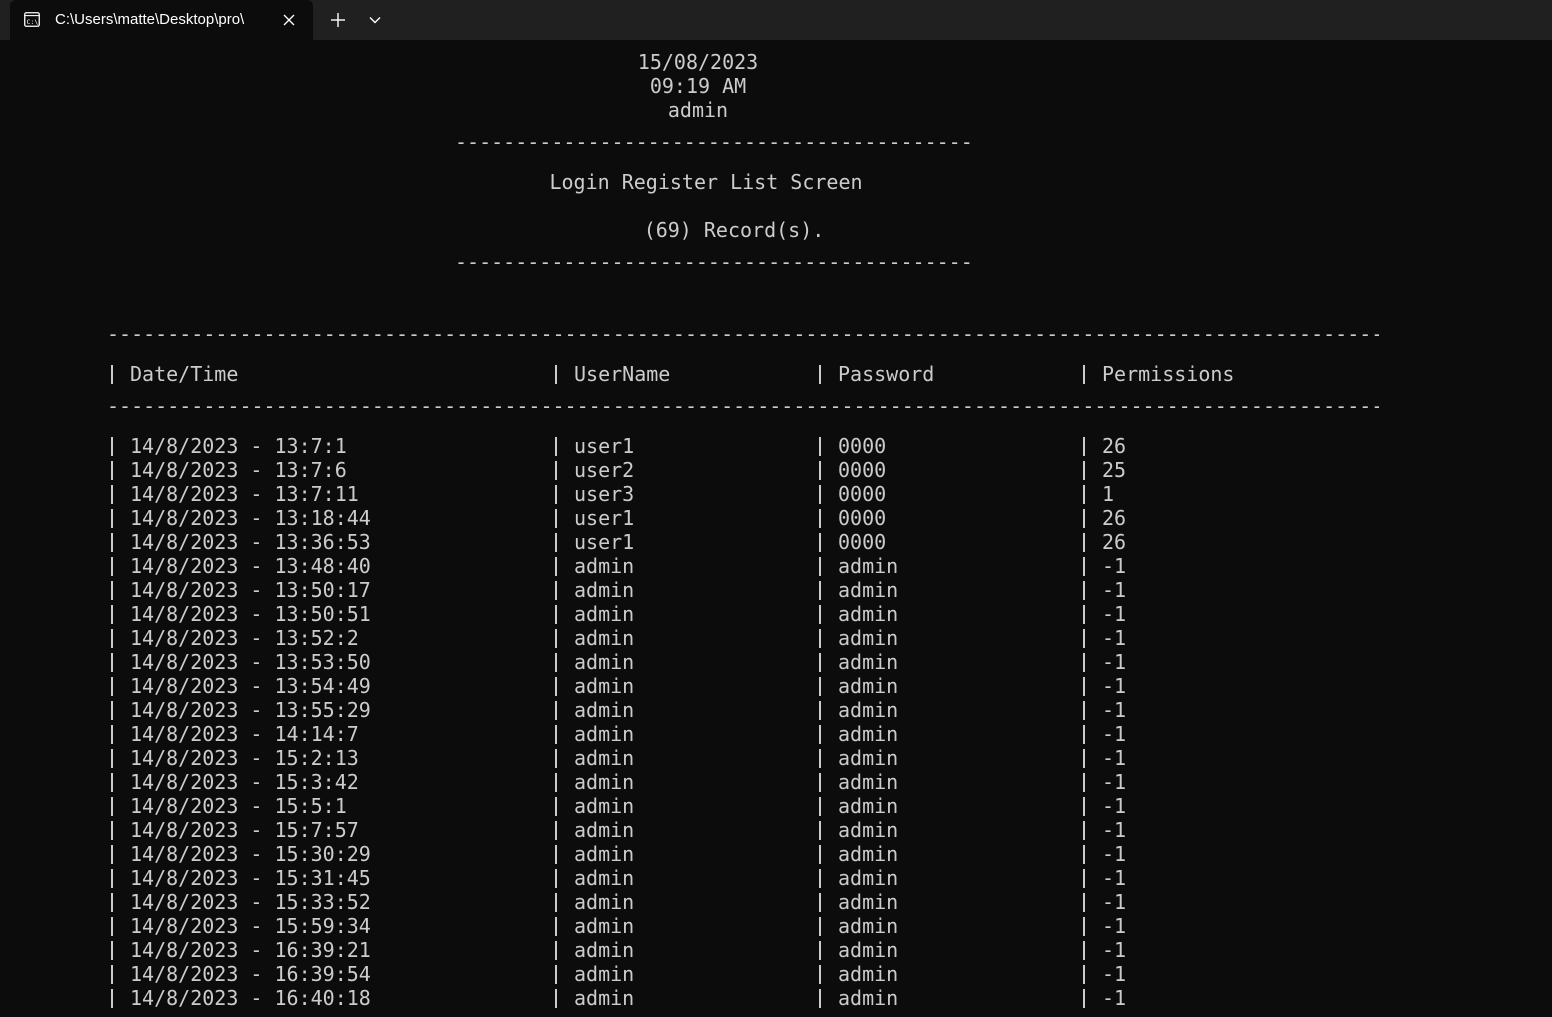 The height and width of the screenshot is (1017, 1552). I want to click on cell-username: user3, so click(604, 494).